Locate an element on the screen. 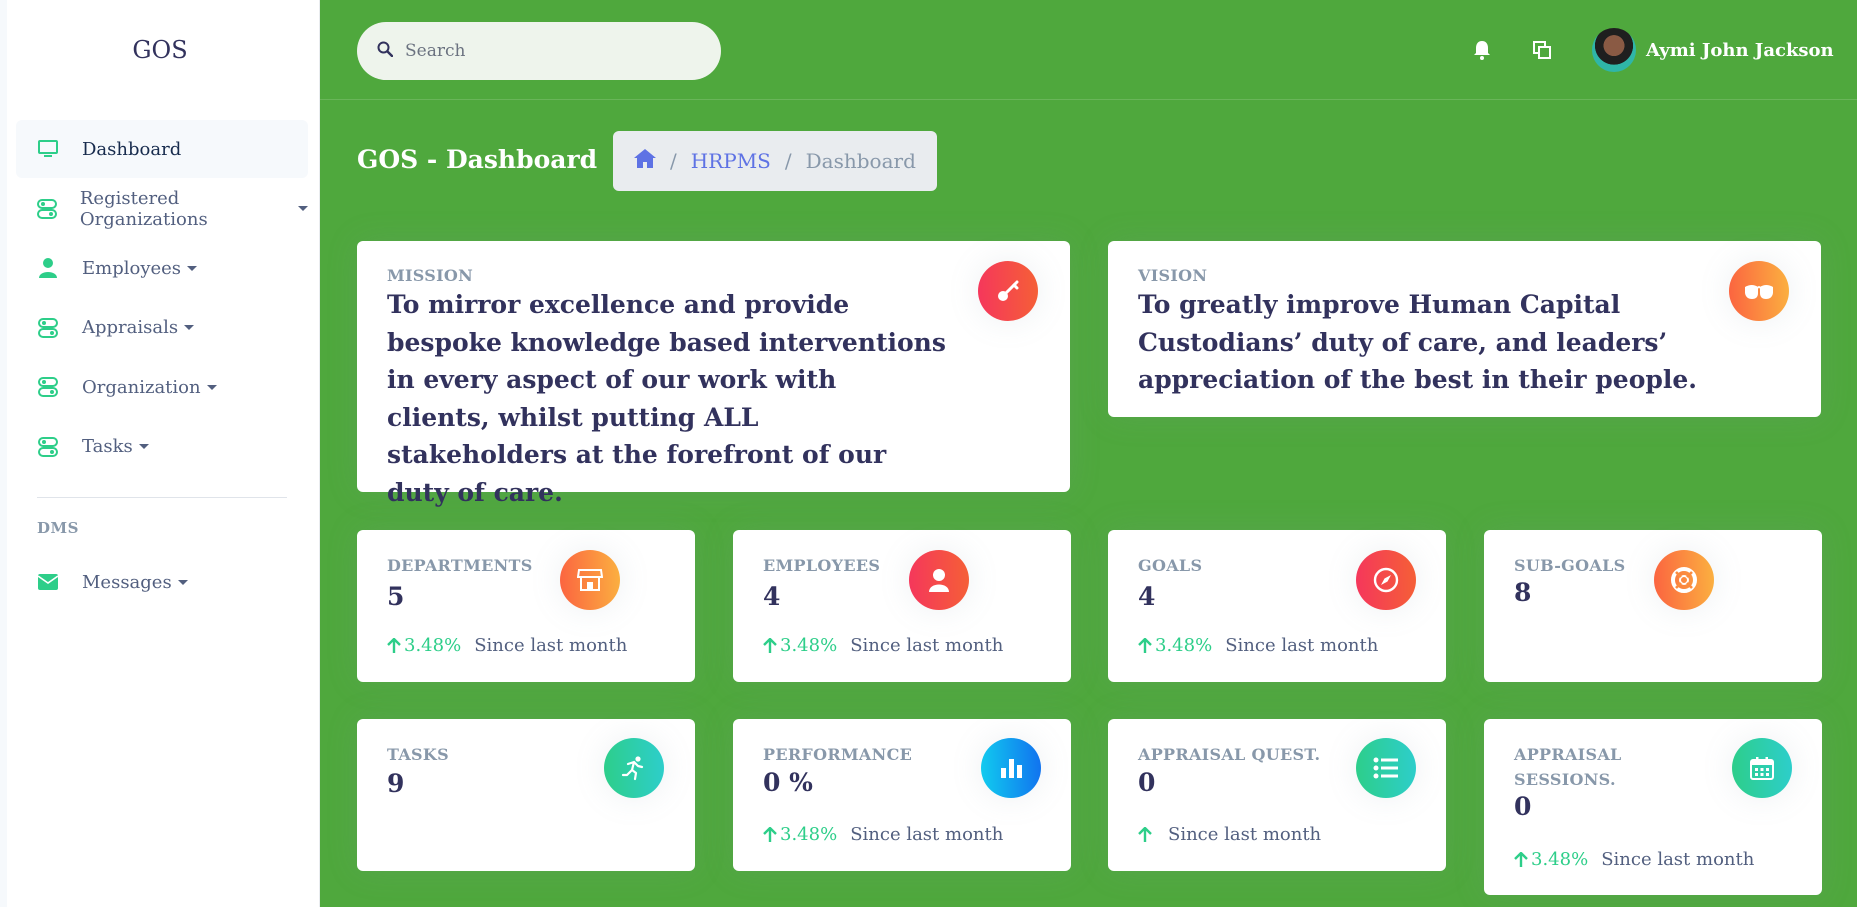  sidebar-section-heading: DMS is located at coordinates (58, 528).